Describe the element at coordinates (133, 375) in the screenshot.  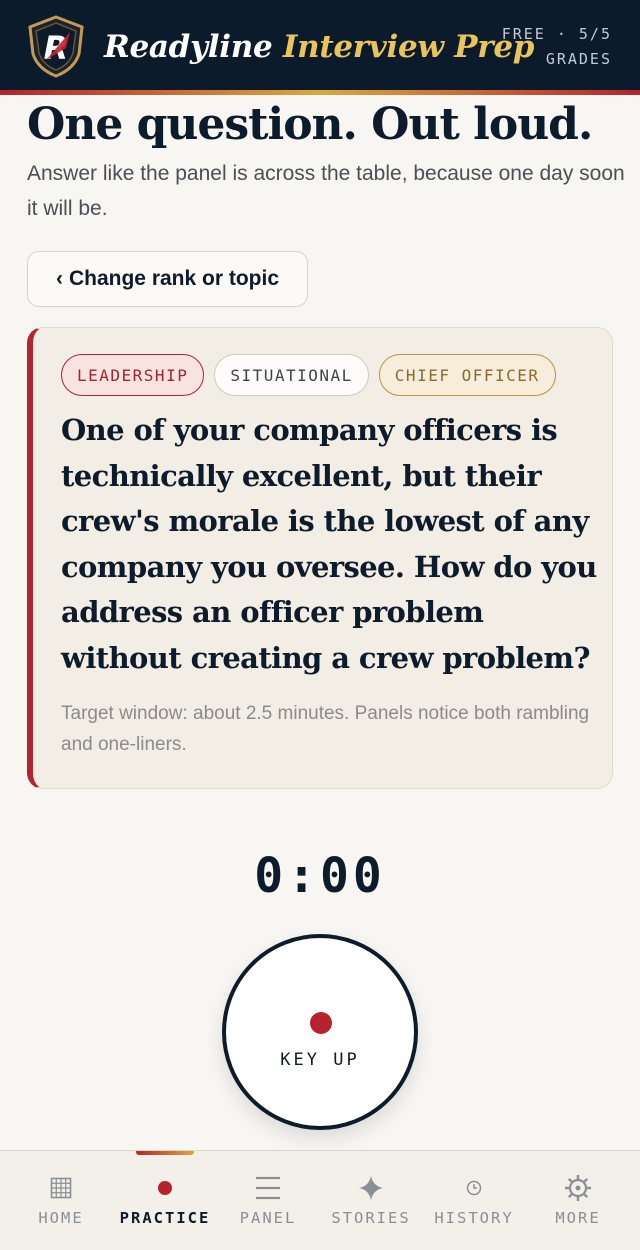
I see `tag-topic: LEADERSHIP` at that location.